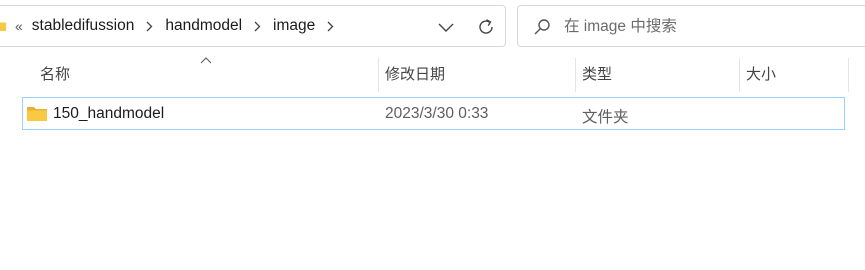 The image size is (865, 270). What do you see at coordinates (446, 27) in the screenshot?
I see `chevron-down-icon` at bounding box center [446, 27].